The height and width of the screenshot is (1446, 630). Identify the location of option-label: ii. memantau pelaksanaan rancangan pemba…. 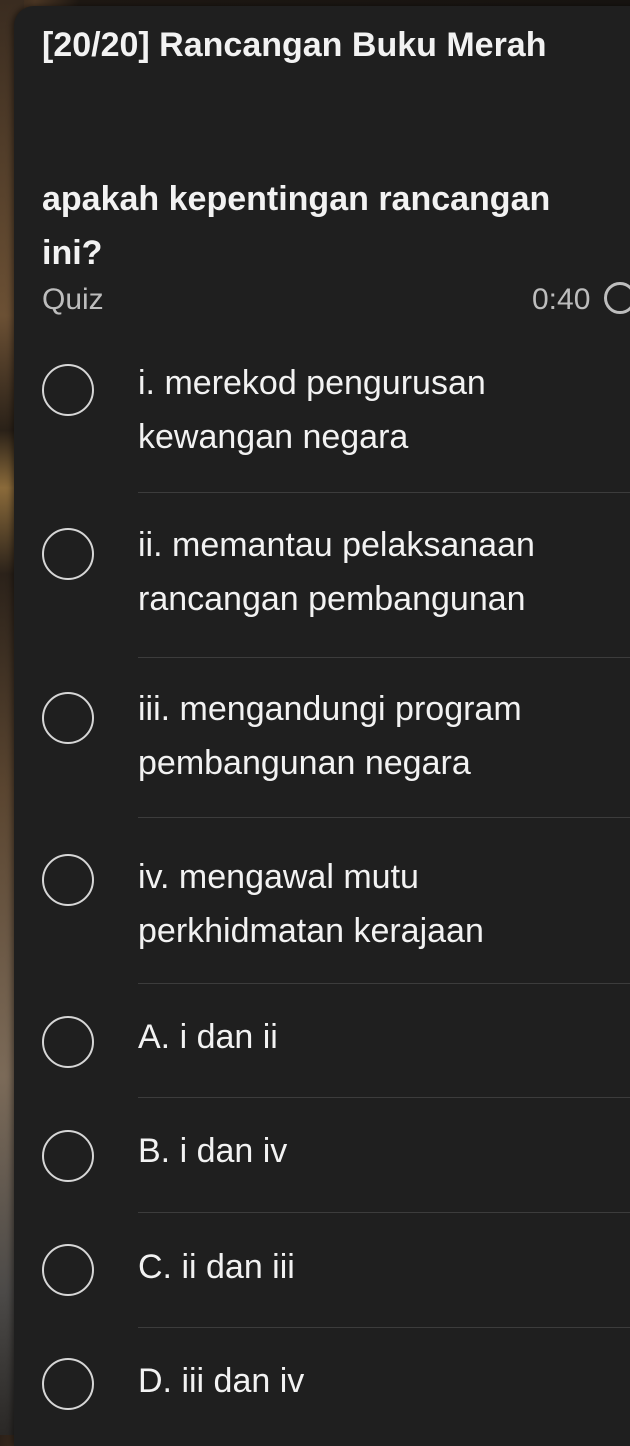
(336, 572).